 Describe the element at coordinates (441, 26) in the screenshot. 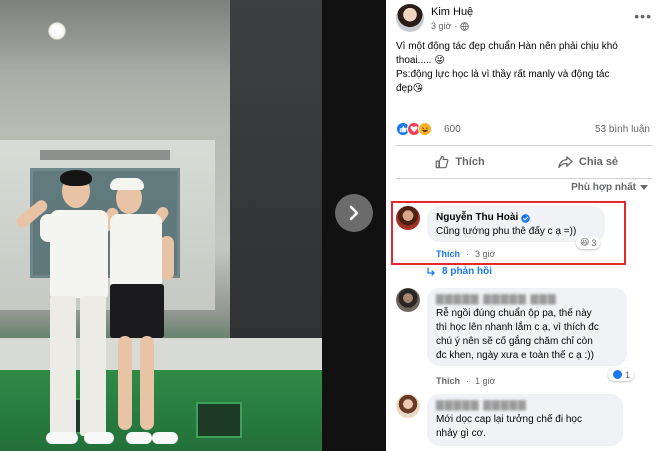

I see `post-time: 3 giờ` at that location.